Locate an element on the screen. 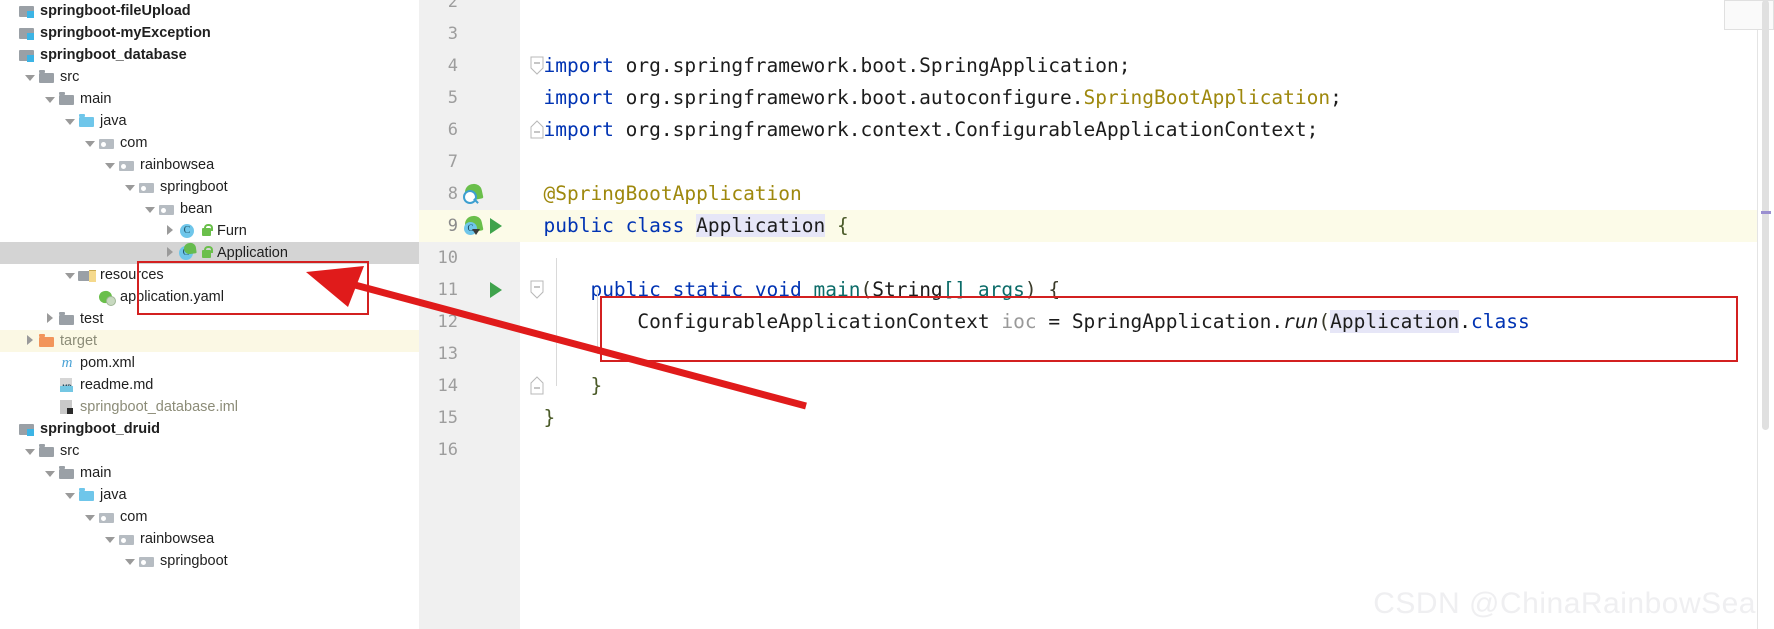 The width and height of the screenshot is (1774, 629). gutter-line: 5 is located at coordinates (469, 98).